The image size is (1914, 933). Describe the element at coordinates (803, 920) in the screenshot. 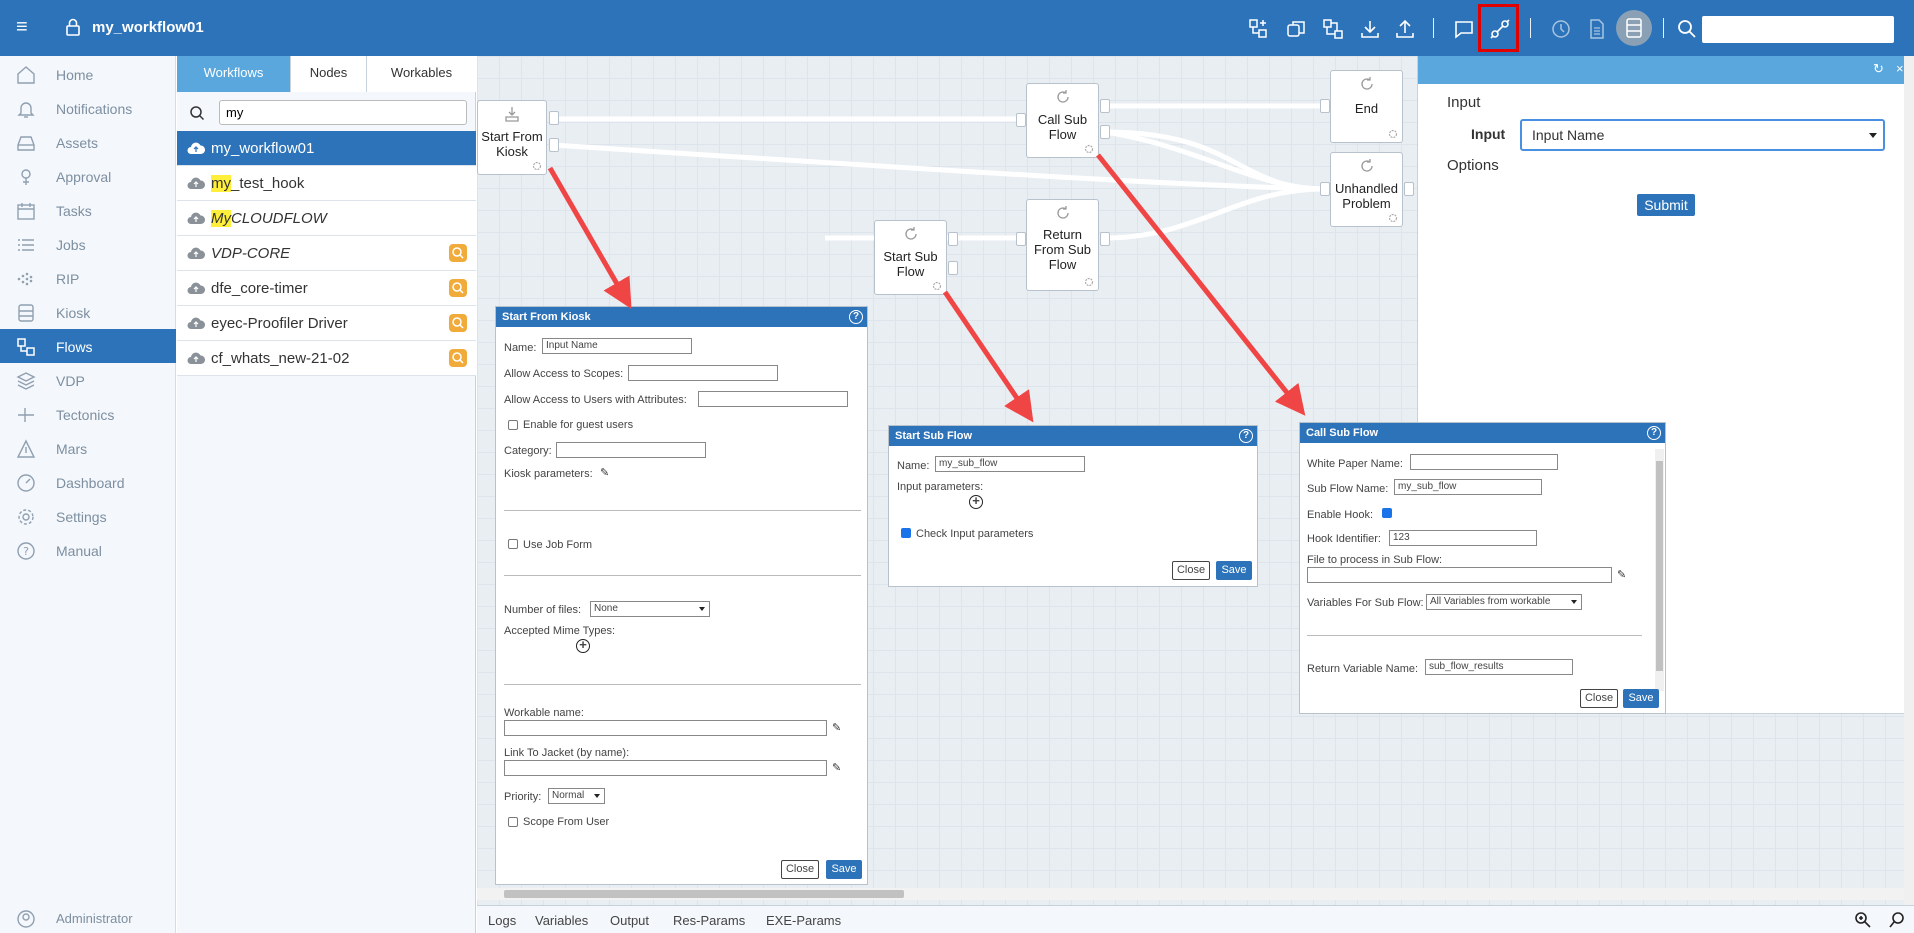

I see `tab-exe-params: EXE-Params` at that location.